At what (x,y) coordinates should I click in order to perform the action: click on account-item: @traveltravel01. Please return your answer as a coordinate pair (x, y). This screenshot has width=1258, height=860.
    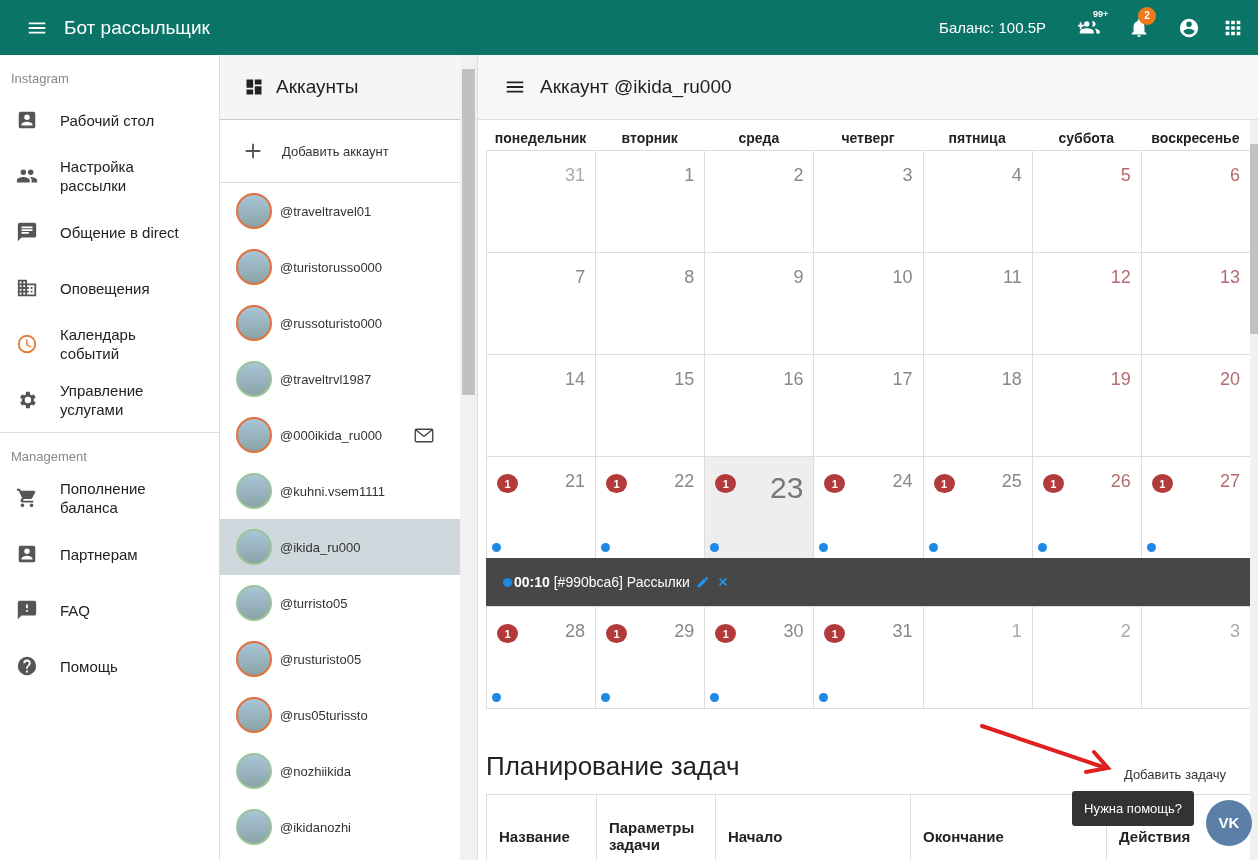
    Looking at the image, I should click on (340, 211).